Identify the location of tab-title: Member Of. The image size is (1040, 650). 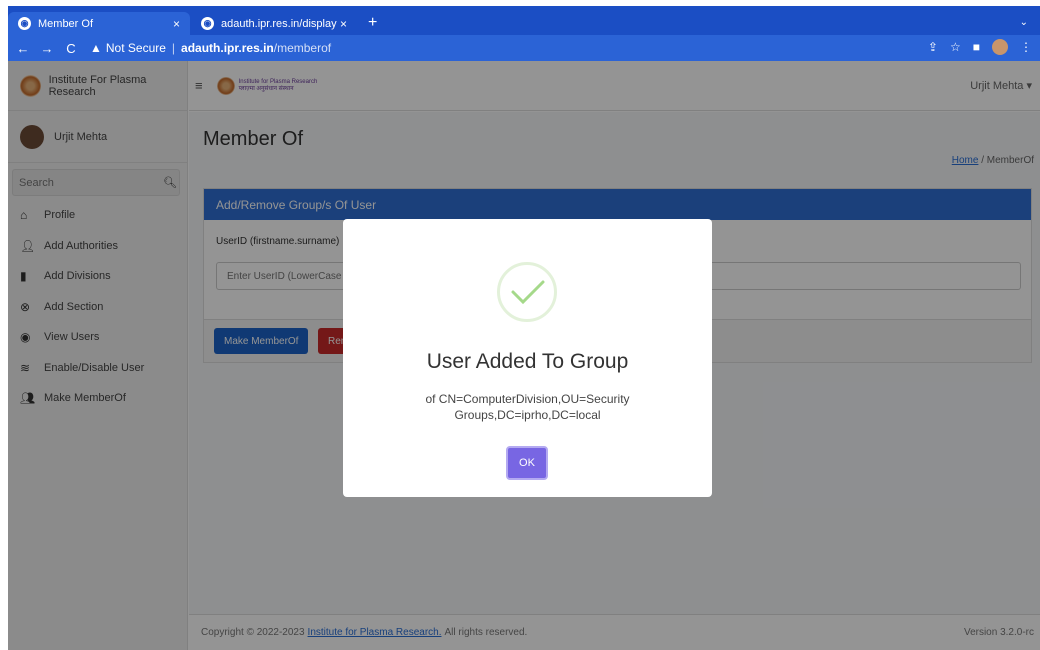
(66, 23).